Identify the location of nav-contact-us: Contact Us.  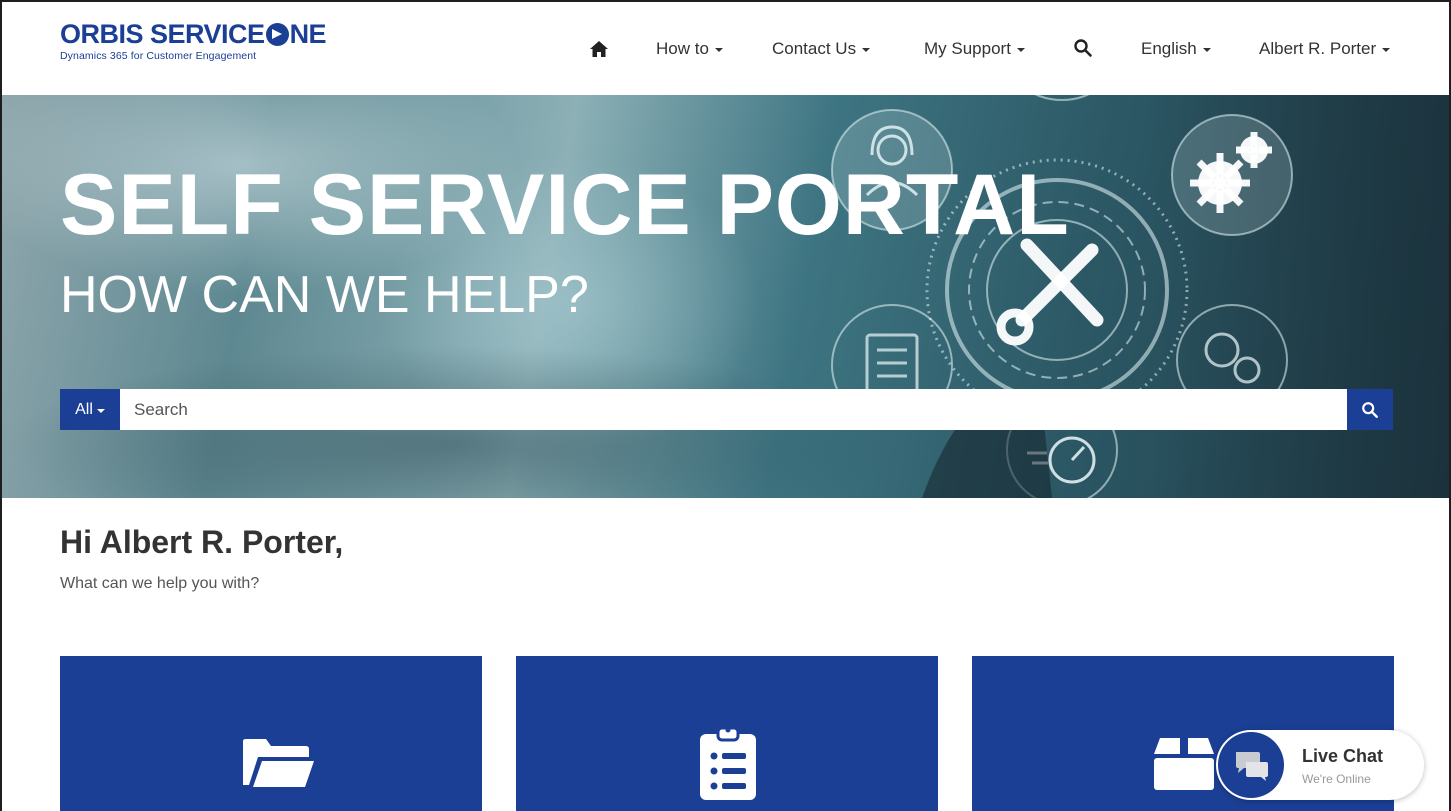
(821, 49).